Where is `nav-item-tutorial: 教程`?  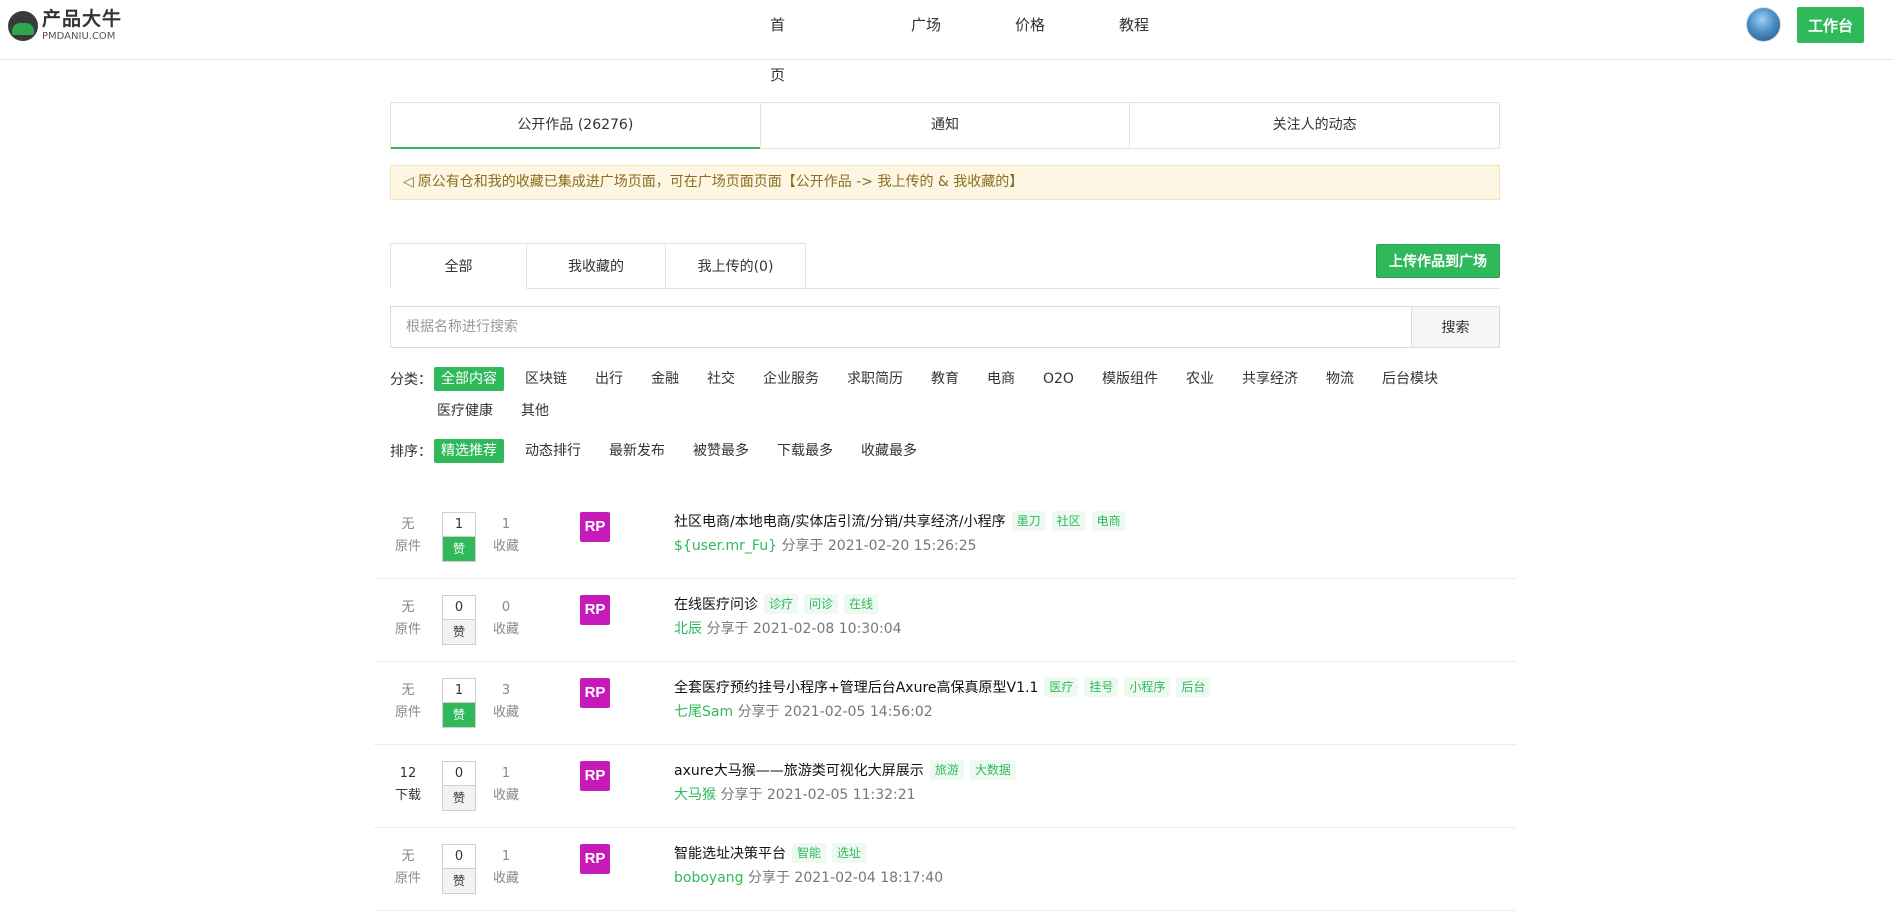 nav-item-tutorial: 教程 is located at coordinates (1134, 25).